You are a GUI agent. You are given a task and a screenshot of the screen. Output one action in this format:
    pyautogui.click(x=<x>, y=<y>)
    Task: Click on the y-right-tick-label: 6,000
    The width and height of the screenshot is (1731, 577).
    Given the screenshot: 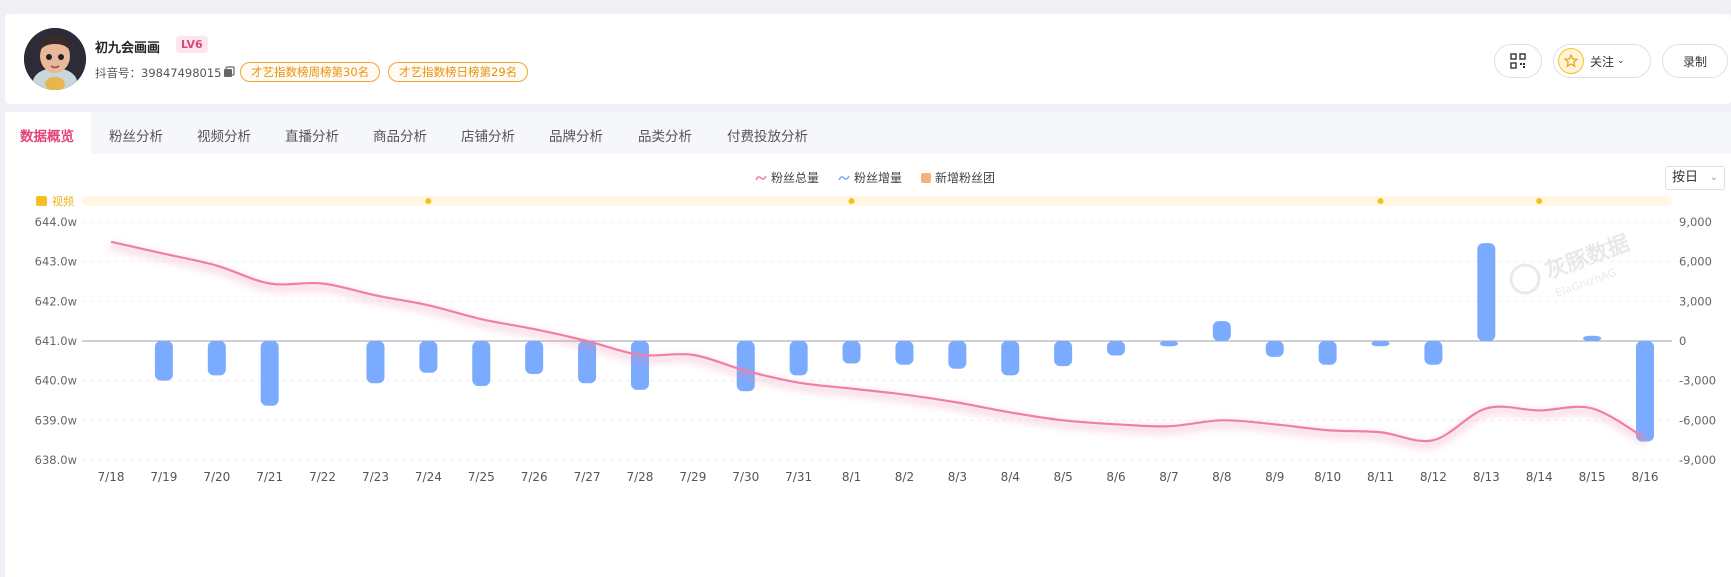 What is the action you would take?
    pyautogui.click(x=1695, y=262)
    